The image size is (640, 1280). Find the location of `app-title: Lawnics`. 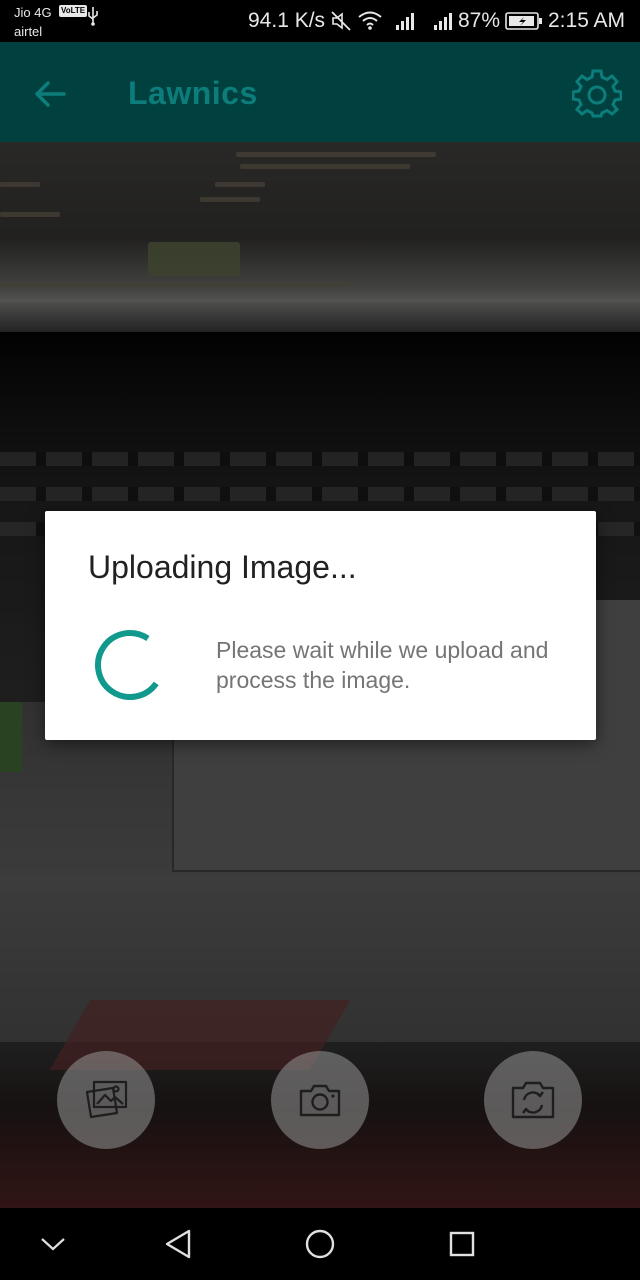

app-title: Lawnics is located at coordinates (193, 93).